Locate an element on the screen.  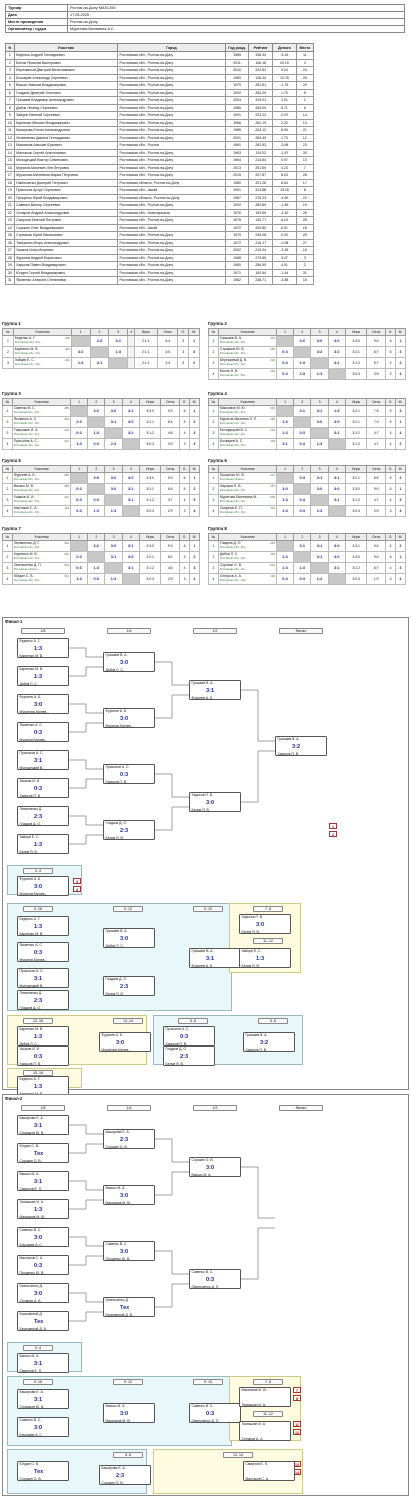
group-player-rating: 348 is located at coordinates (67, 338).